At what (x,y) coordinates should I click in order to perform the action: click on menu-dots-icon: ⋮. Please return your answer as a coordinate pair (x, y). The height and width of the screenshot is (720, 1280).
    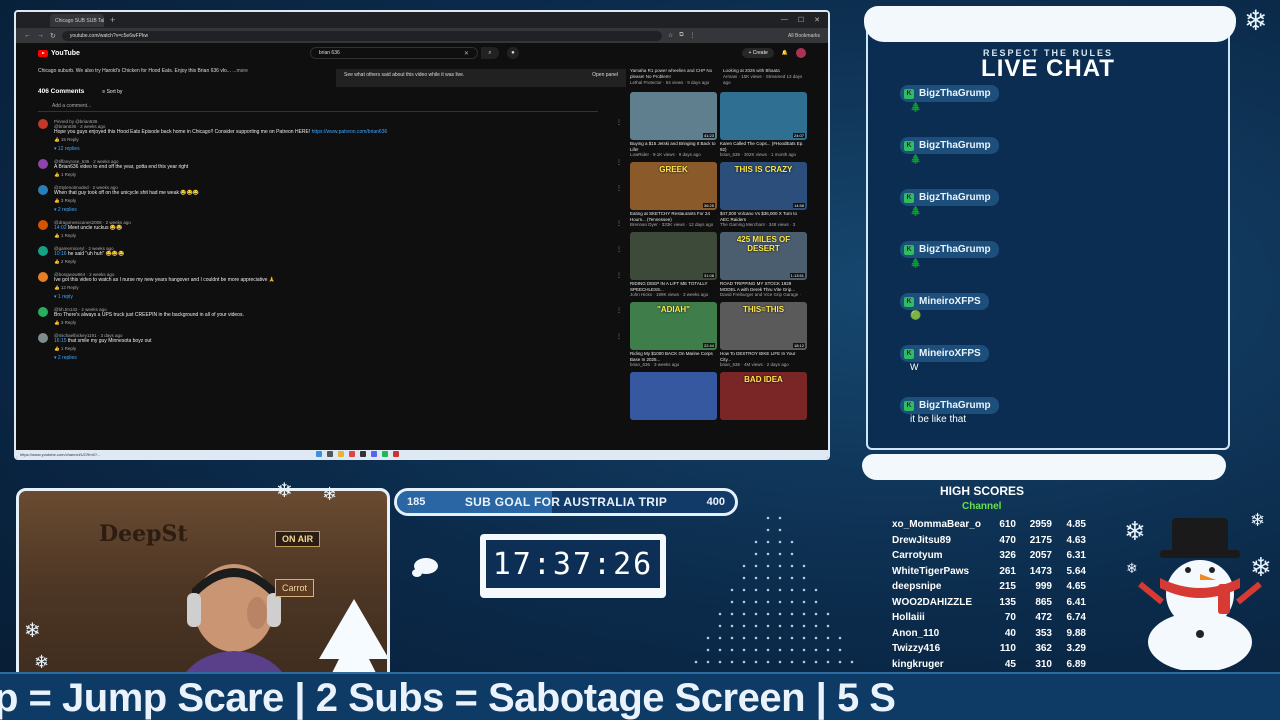
    Looking at the image, I should click on (693, 35).